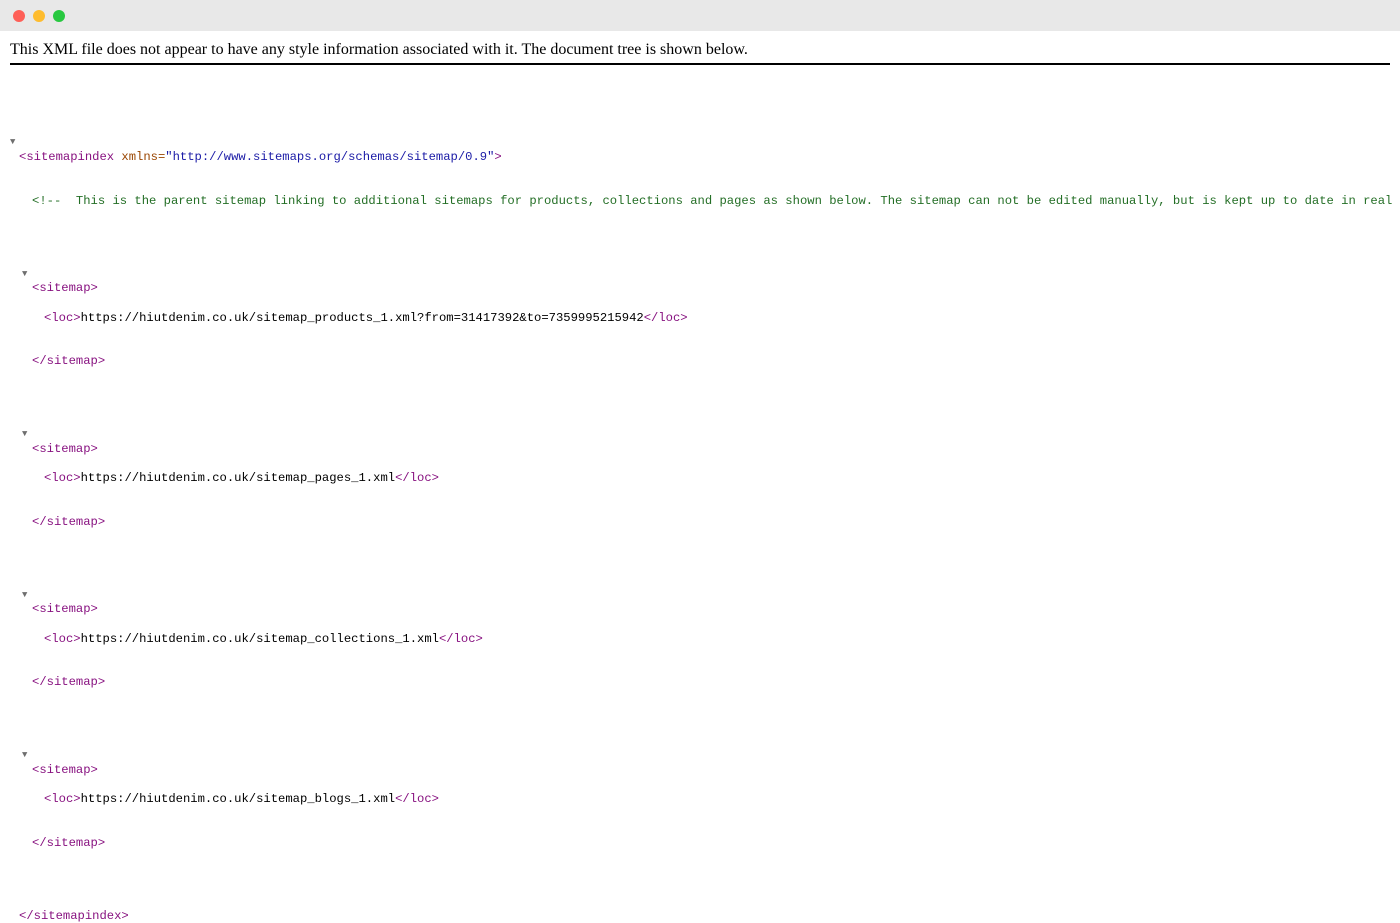 Image resolution: width=1400 pixels, height=923 pixels. I want to click on zoom-window-button, so click(59, 16).